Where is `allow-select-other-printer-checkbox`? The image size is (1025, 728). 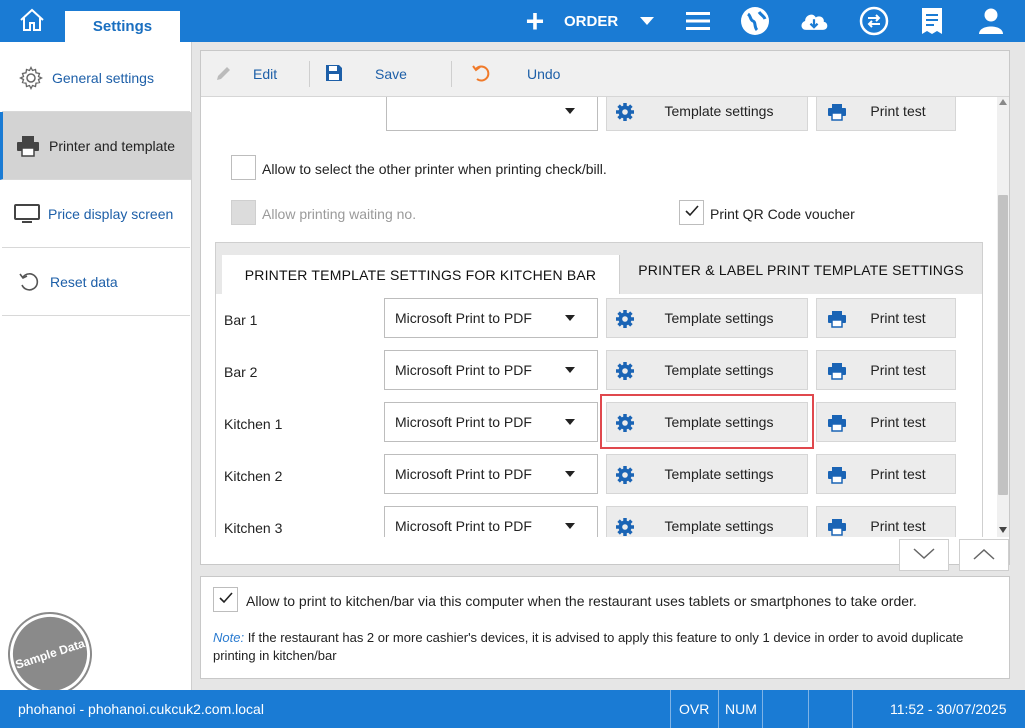 allow-select-other-printer-checkbox is located at coordinates (243, 167).